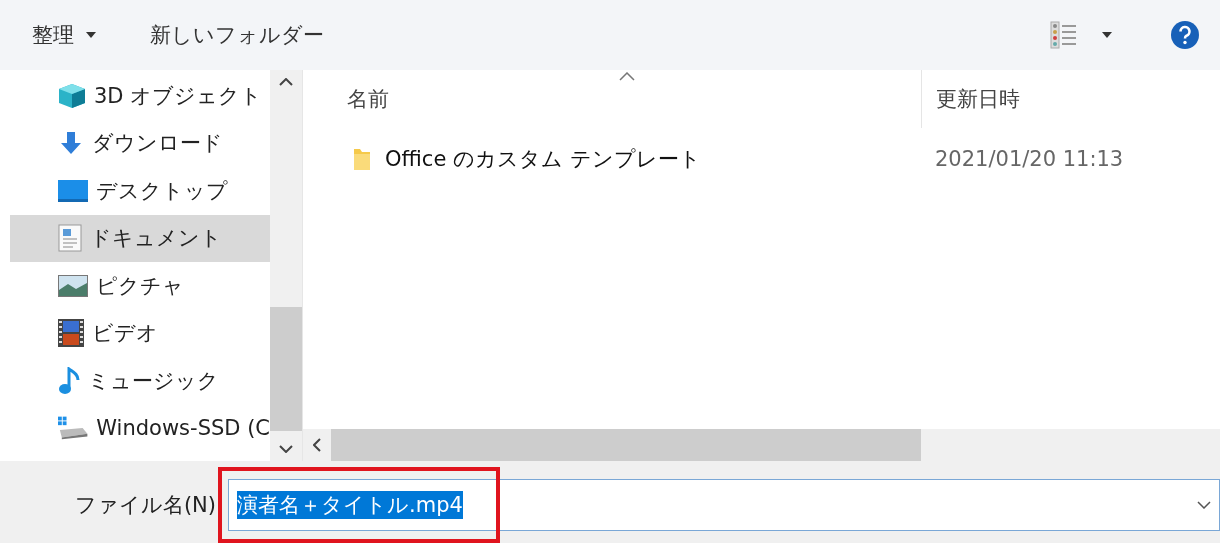 The width and height of the screenshot is (1220, 543). Describe the element at coordinates (237, 35) in the screenshot. I see `new-folder-button: 新しいフォルダー` at that location.